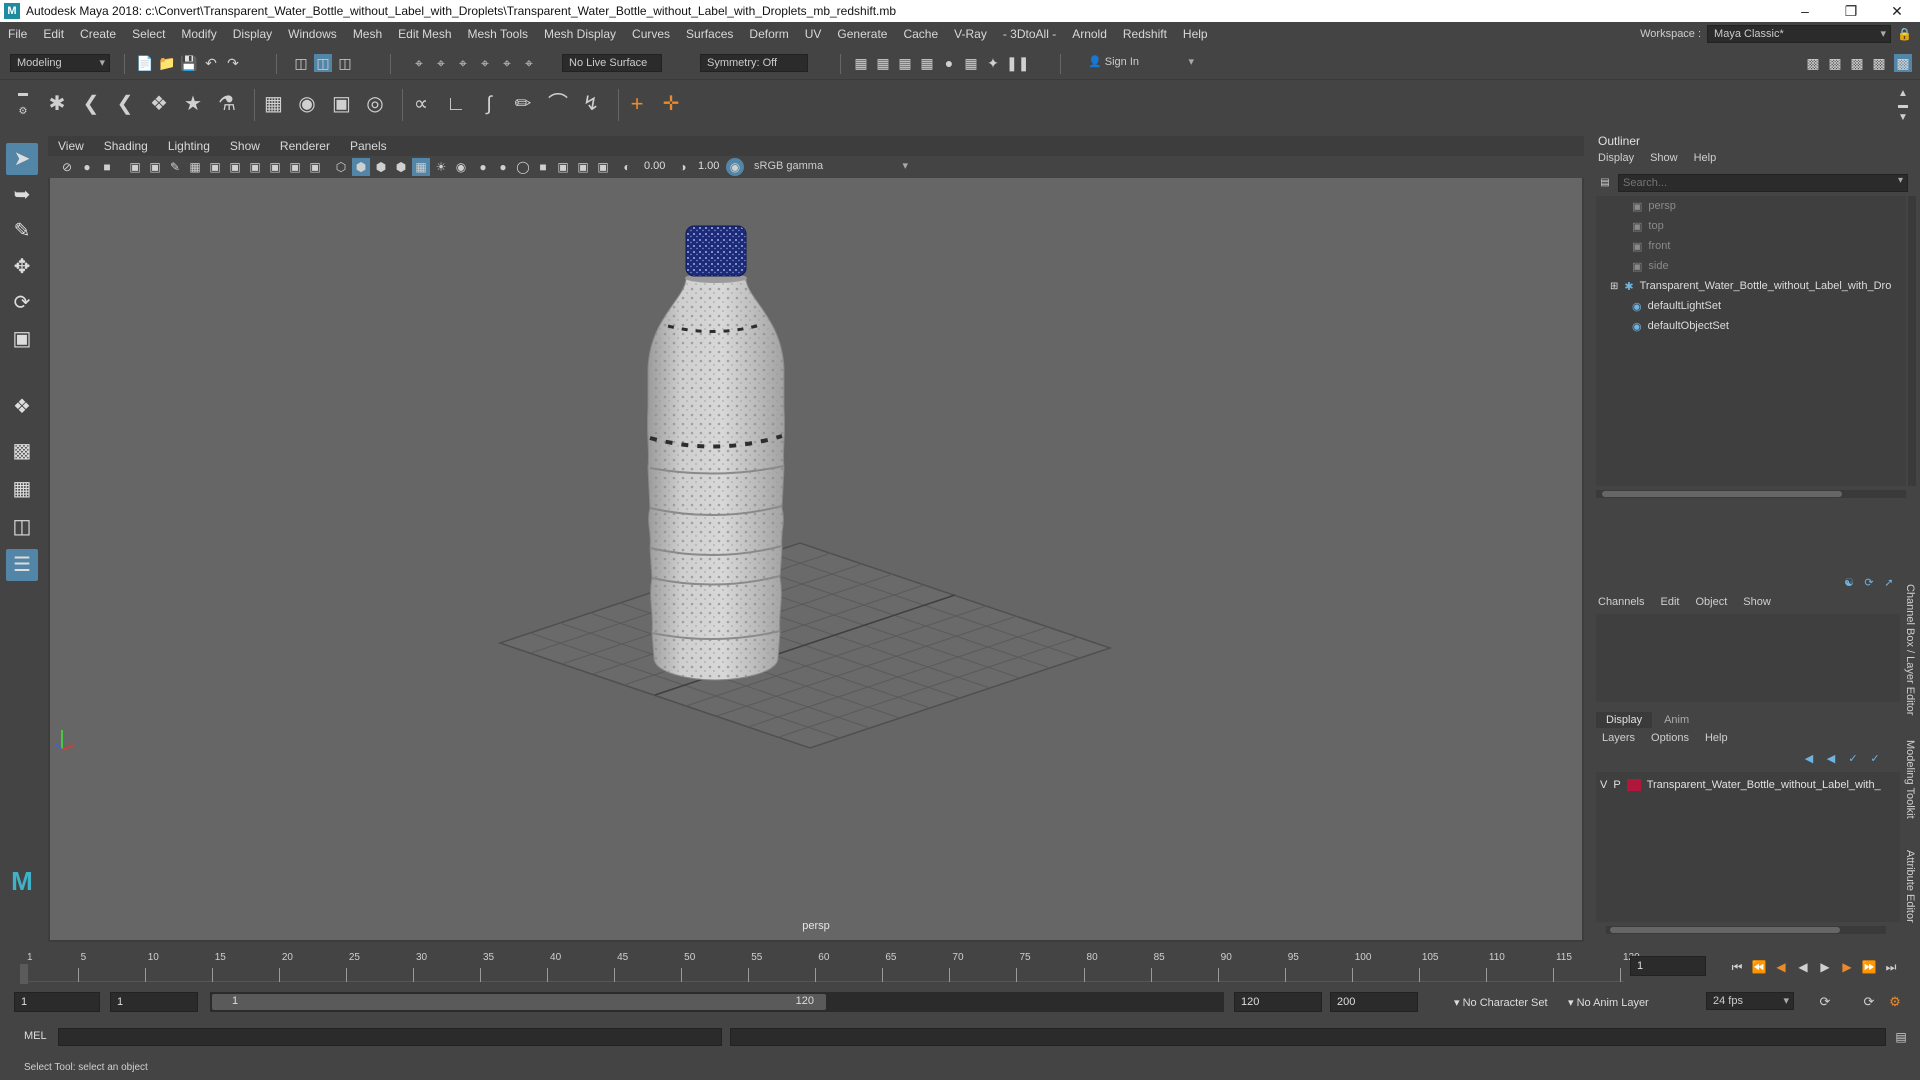 The width and height of the screenshot is (1920, 1080). Describe the element at coordinates (1601, 785) in the screenshot. I see `layer-visibility-toggle: V` at that location.